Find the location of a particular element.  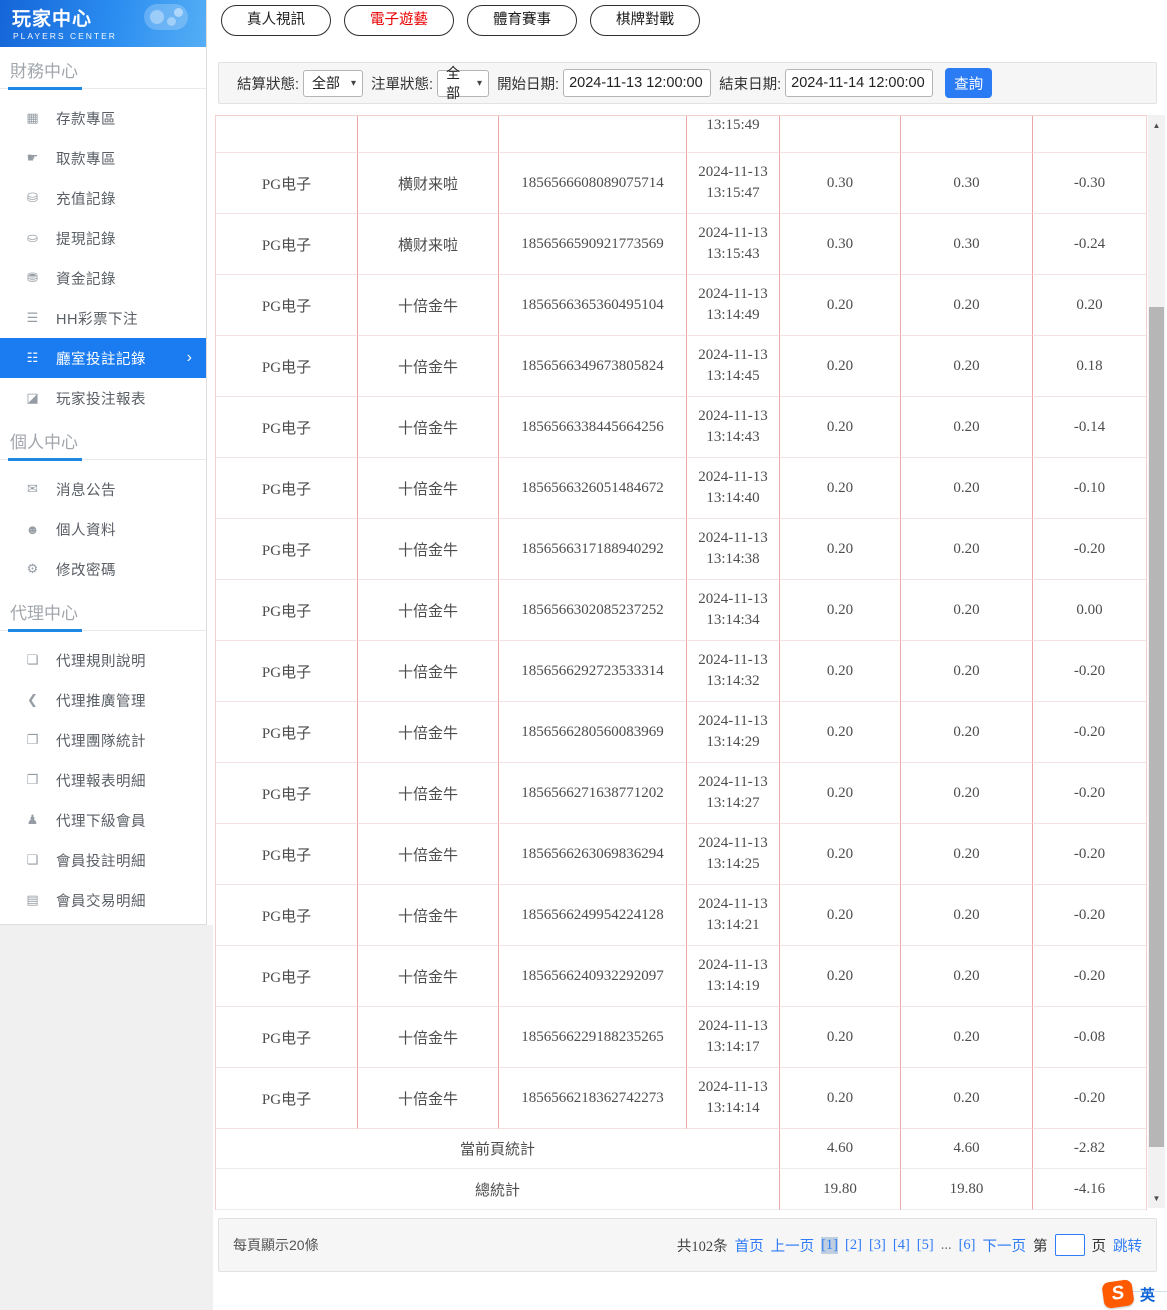

sidebar-item-label: 會員投註明細 is located at coordinates (101, 861).